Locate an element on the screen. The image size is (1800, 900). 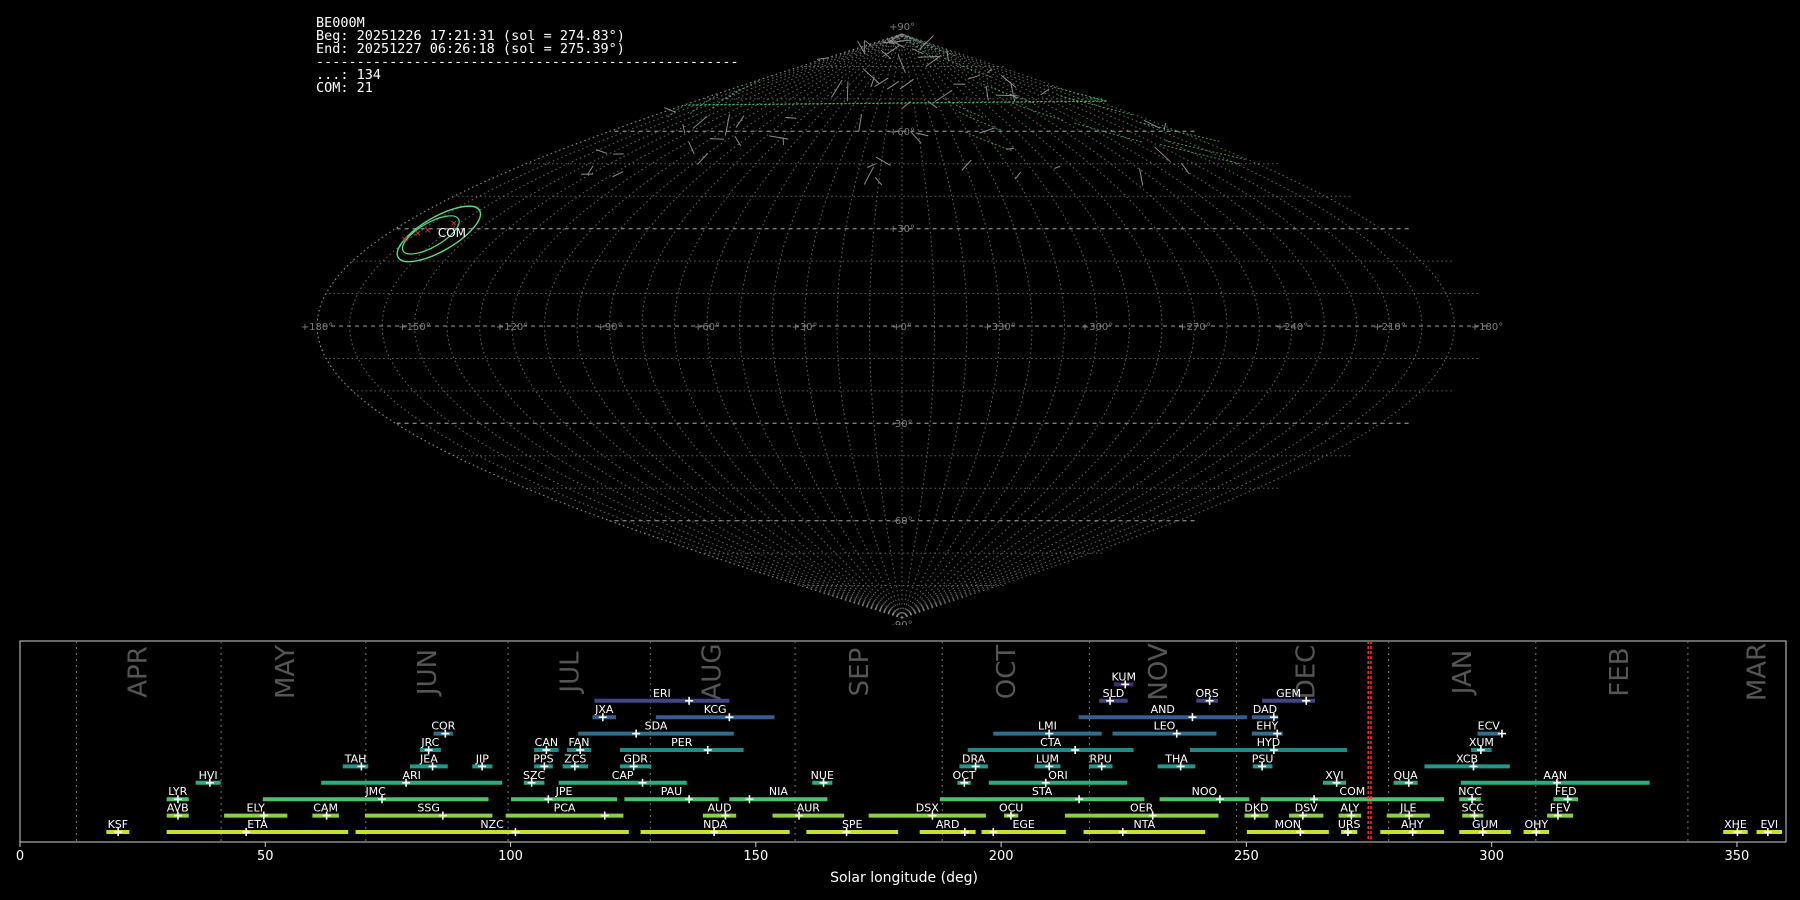
shower-tha: THA is located at coordinates (1176, 761).